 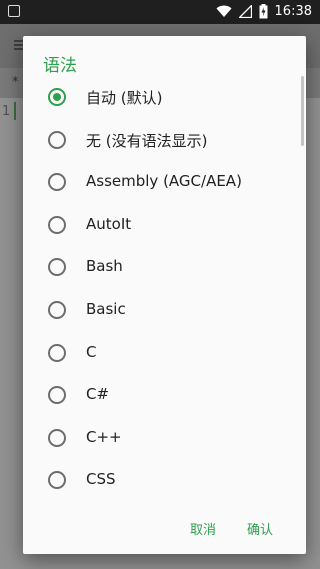 What do you see at coordinates (224, 11) in the screenshot?
I see `wifi-icon` at bounding box center [224, 11].